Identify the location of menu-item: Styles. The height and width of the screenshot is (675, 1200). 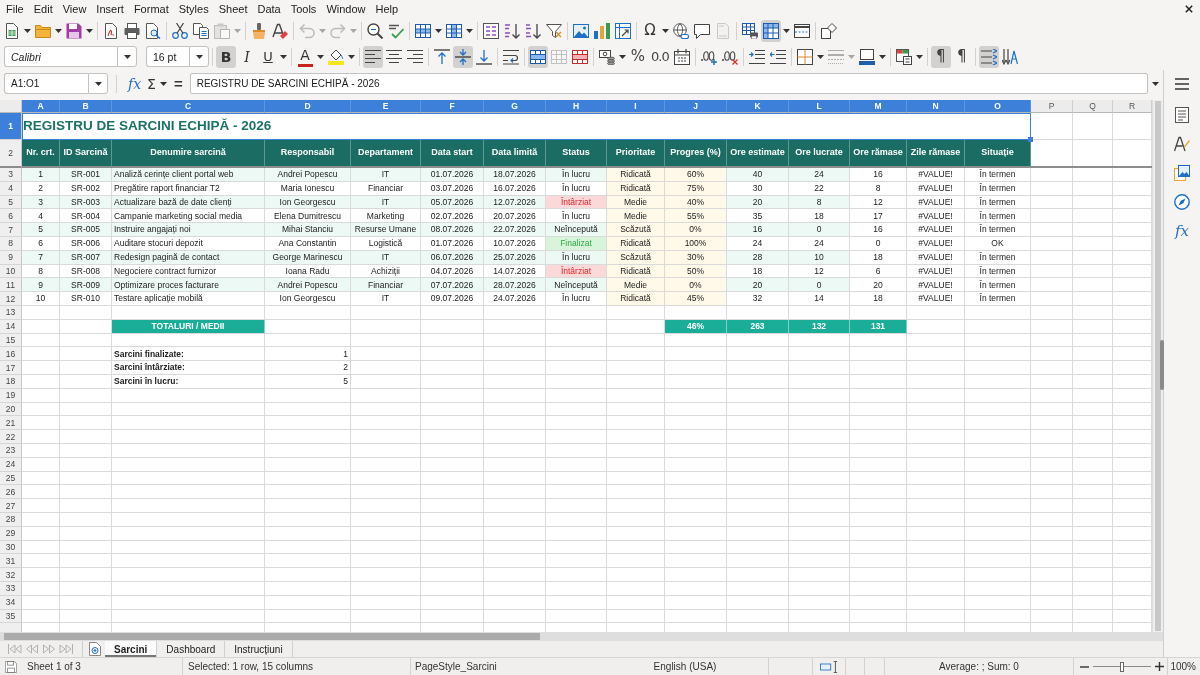
(193, 9).